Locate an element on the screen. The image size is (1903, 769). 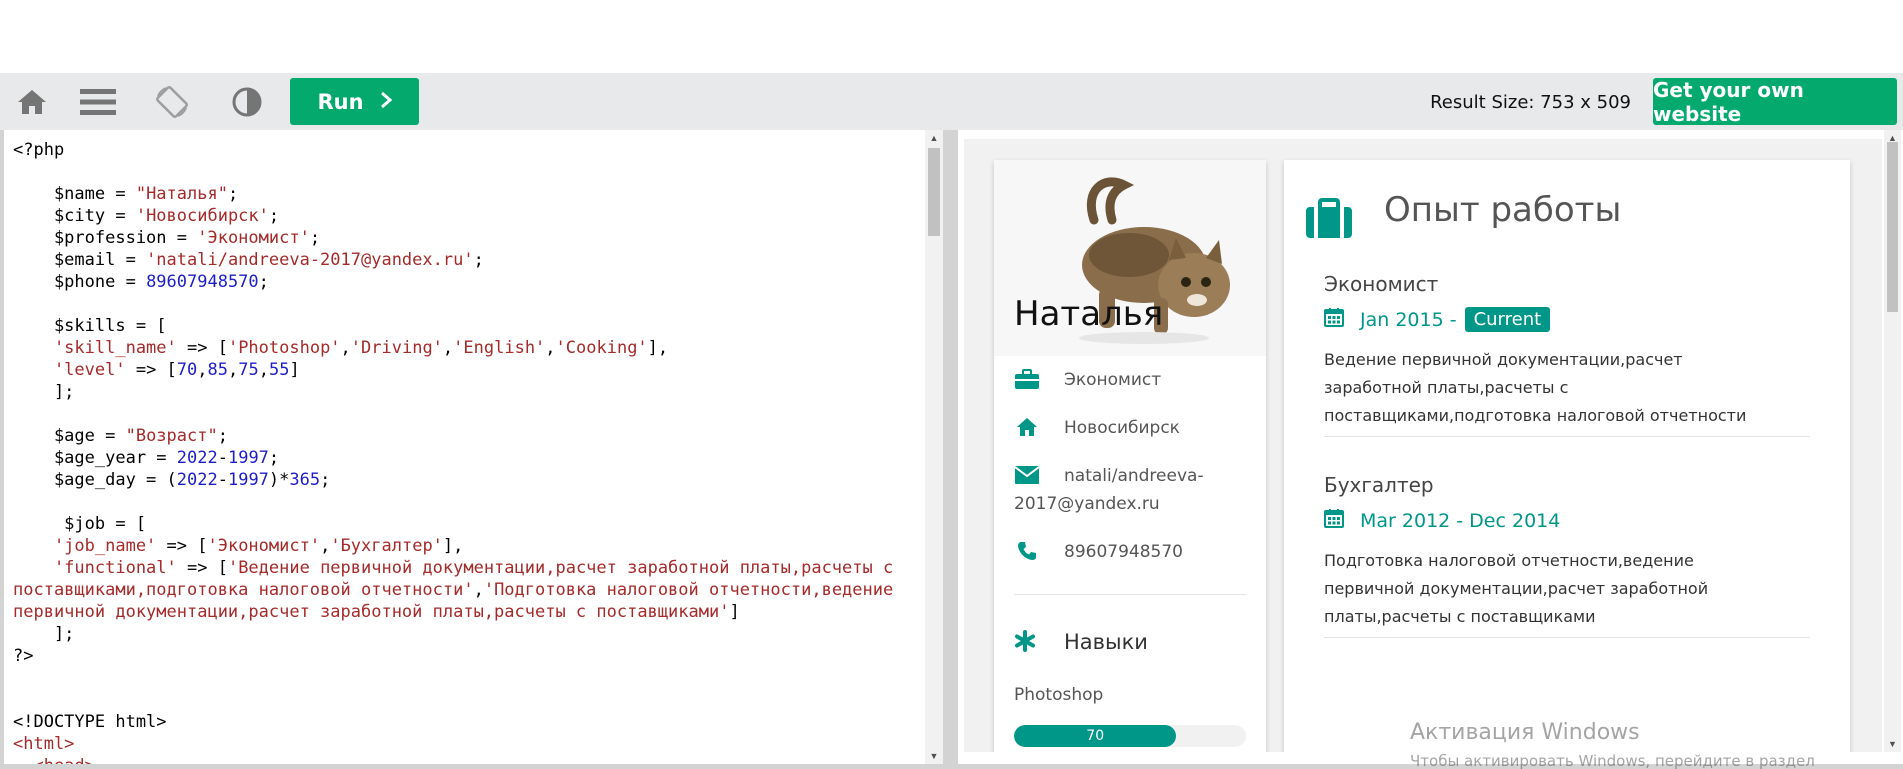
code-token: $age_year = is located at coordinates (95, 458).